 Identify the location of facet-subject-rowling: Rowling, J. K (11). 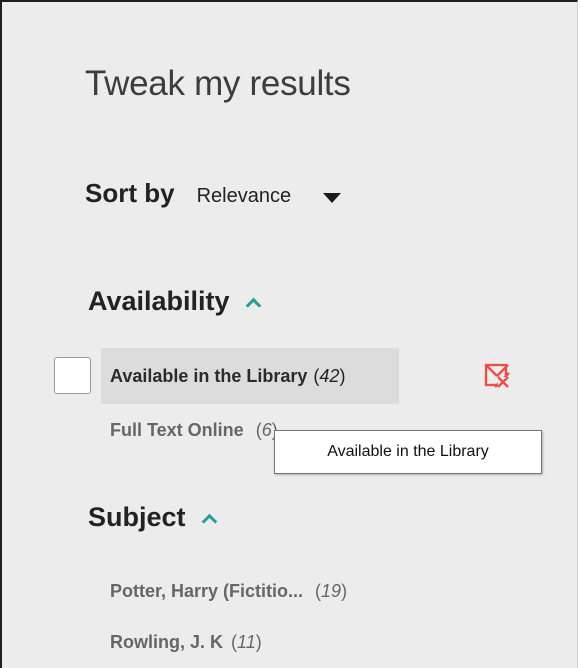
(186, 642).